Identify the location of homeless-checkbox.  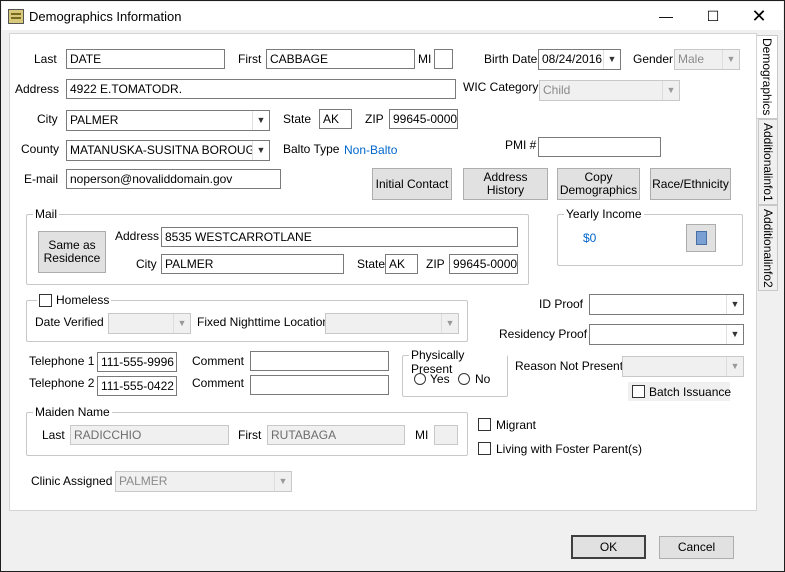
(45, 300).